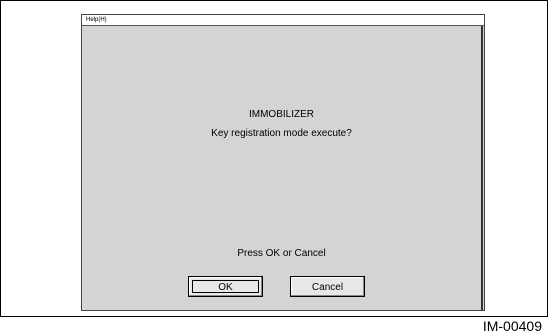 Image resolution: width=548 pixels, height=336 pixels. I want to click on cancel-button-label: Cancel, so click(327, 287).